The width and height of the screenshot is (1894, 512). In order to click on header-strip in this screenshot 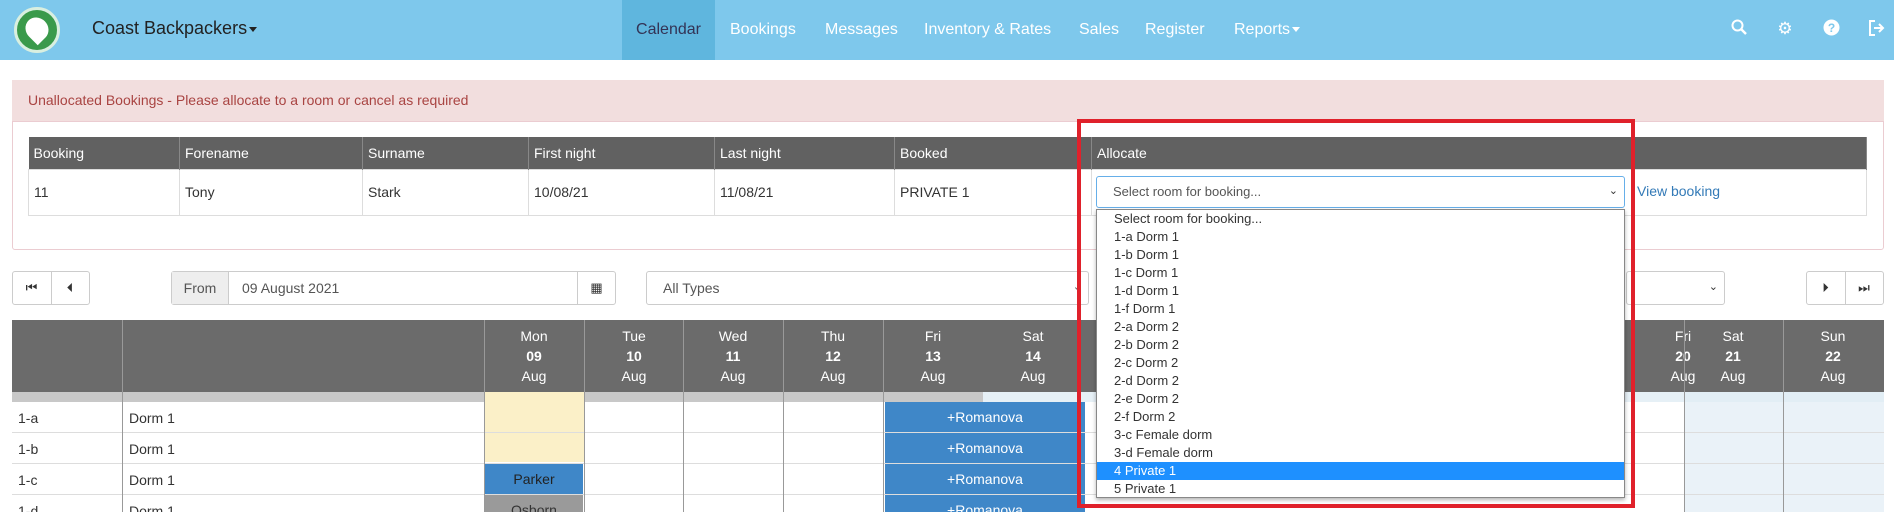, I will do `click(248, 397)`.